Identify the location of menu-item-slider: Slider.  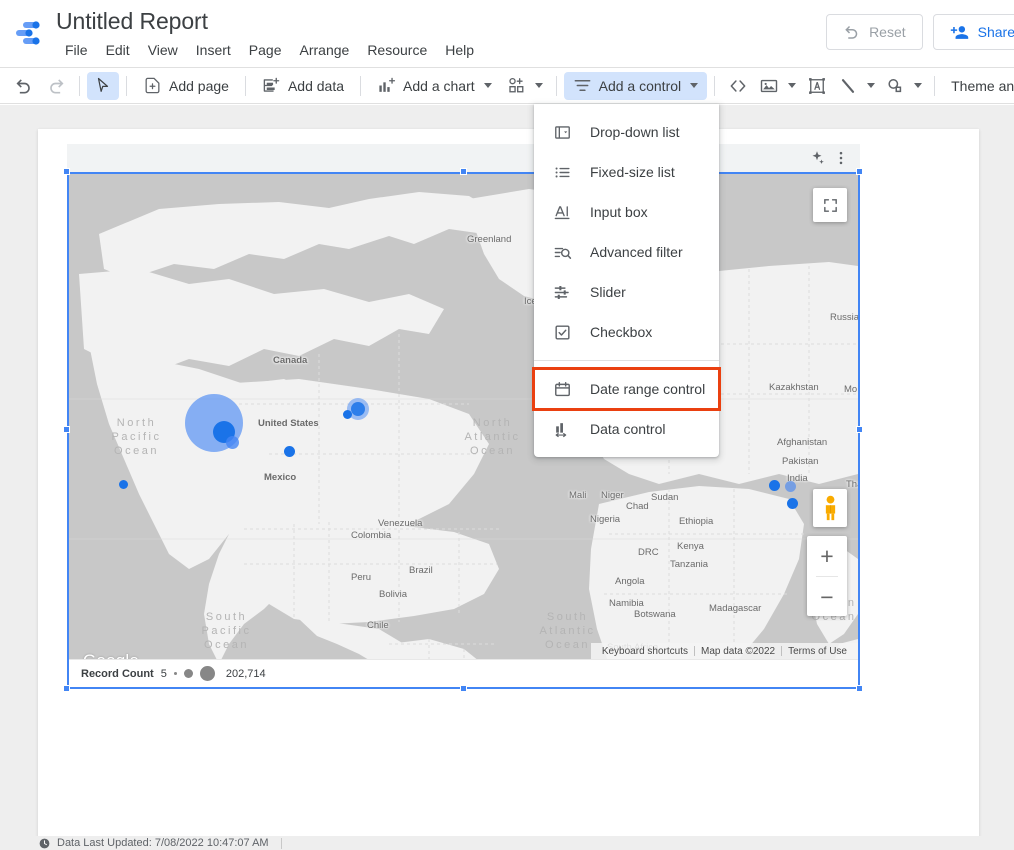
(626, 292).